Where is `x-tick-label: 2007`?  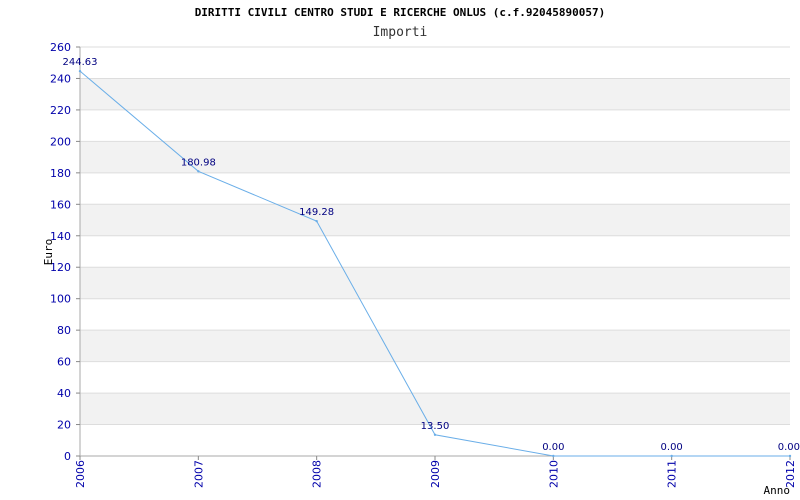 x-tick-label: 2007 is located at coordinates (198, 474).